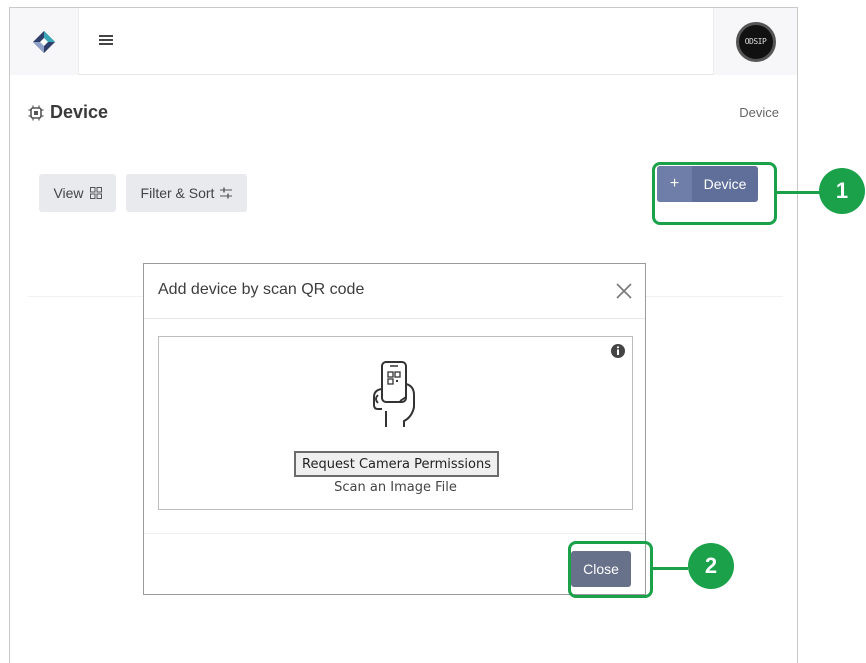 This screenshot has width=866, height=663. I want to click on hamburger-menu-button, so click(106, 40).